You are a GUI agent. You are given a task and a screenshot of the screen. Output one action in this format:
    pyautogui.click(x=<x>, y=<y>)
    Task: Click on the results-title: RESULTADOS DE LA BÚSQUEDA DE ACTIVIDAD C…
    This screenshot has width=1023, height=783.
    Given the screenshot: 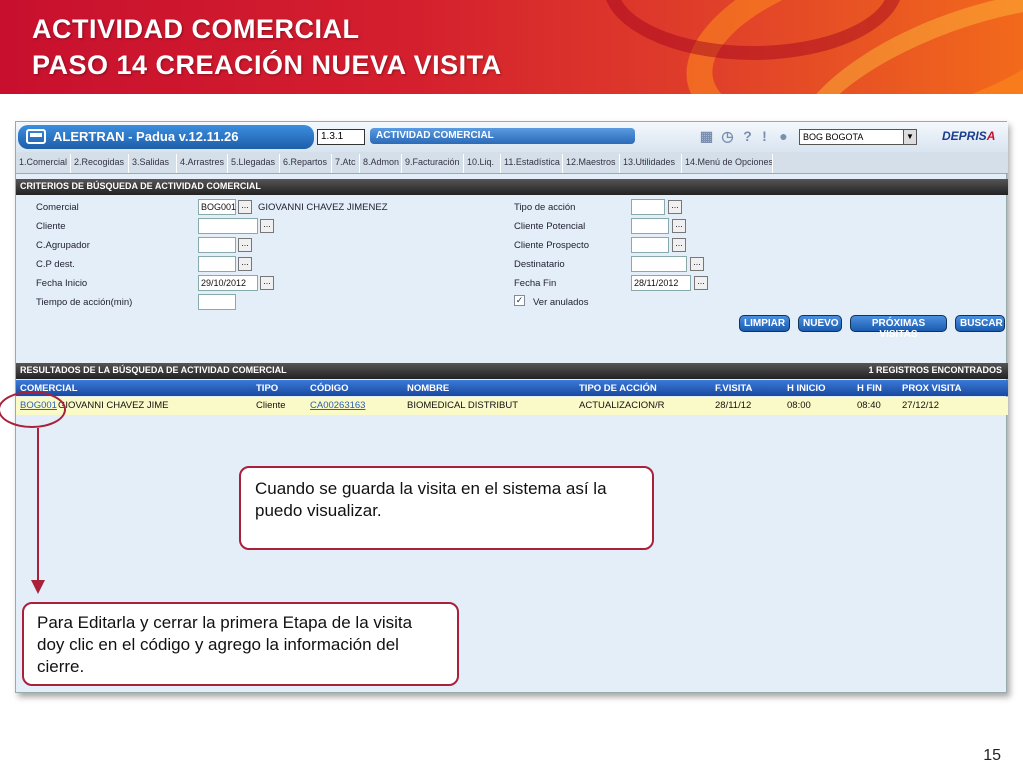 What is the action you would take?
    pyautogui.click(x=153, y=370)
    